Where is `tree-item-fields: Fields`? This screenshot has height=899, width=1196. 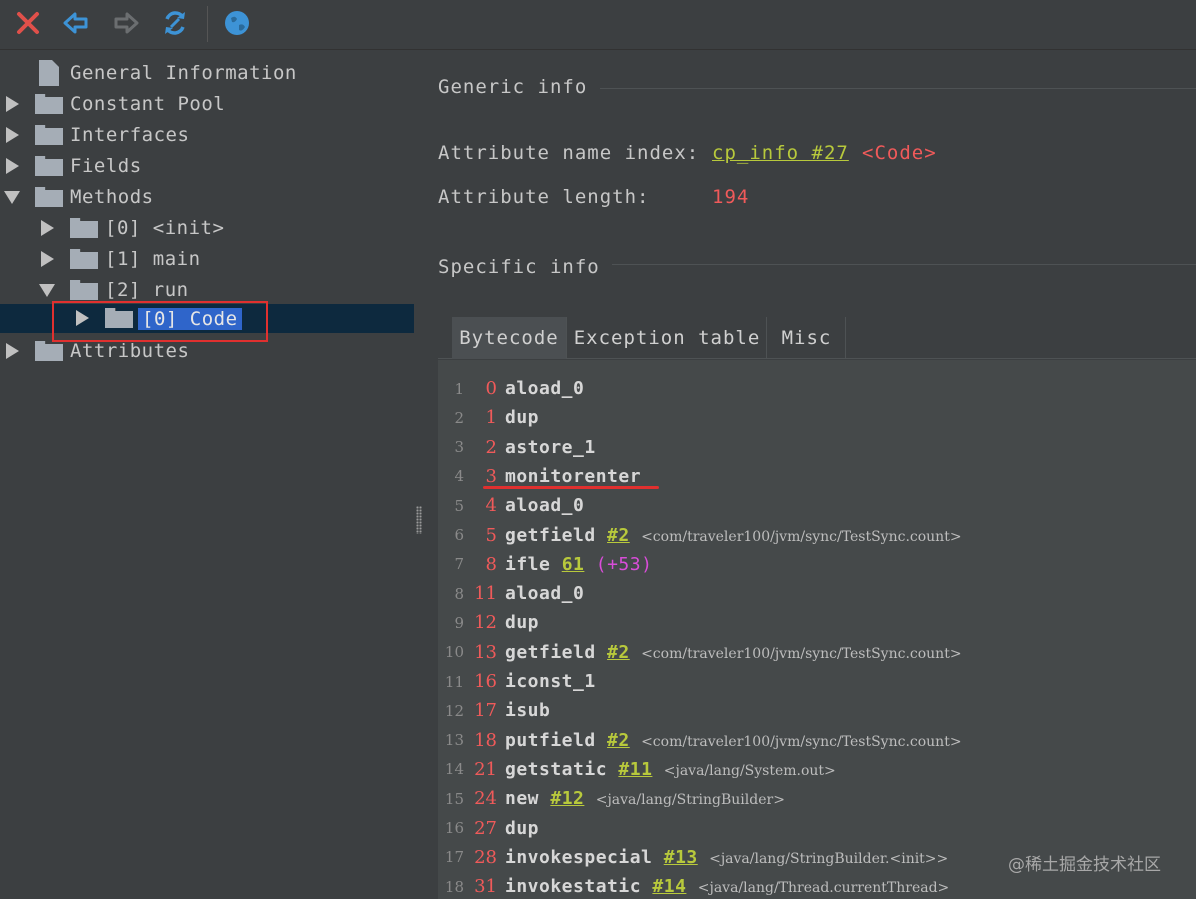 tree-item-fields: Fields is located at coordinates (207, 166).